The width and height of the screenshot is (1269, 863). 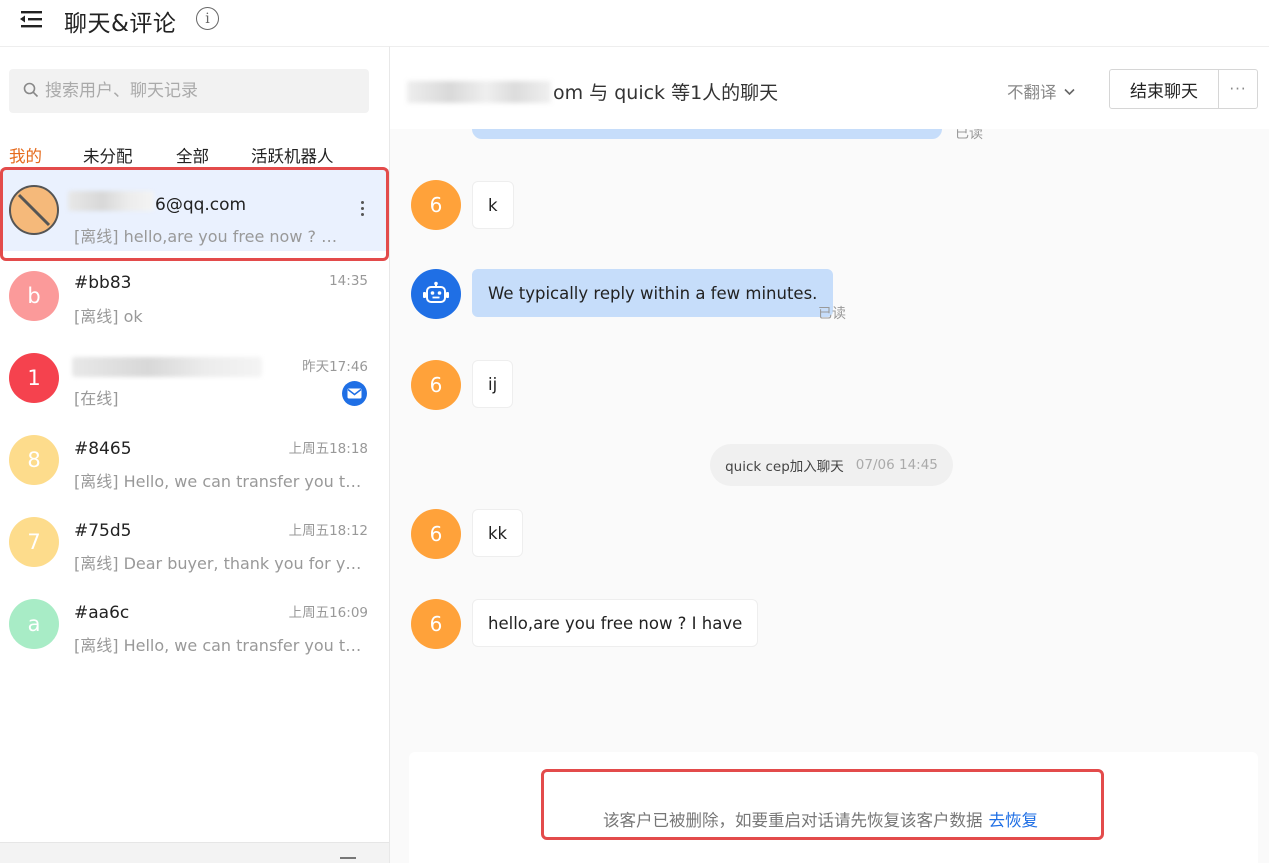 I want to click on tab-unassigned: 未分配, so click(x=108, y=155).